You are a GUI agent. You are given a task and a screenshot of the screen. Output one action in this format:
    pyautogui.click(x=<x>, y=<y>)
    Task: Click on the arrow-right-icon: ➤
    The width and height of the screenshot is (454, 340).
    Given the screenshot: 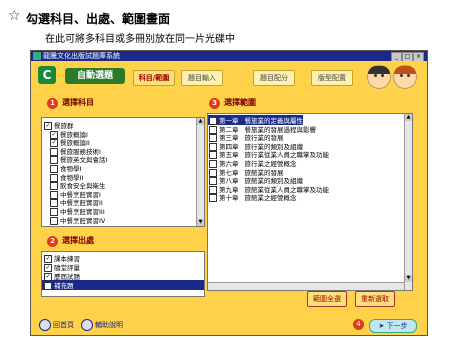 What is the action you would take?
    pyautogui.click(x=382, y=326)
    